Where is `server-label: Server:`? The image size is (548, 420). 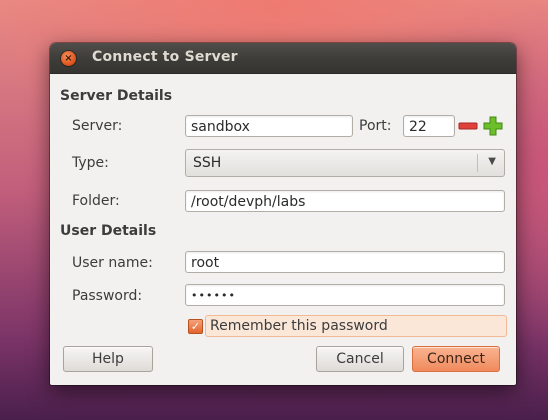
server-label: Server: is located at coordinates (97, 126).